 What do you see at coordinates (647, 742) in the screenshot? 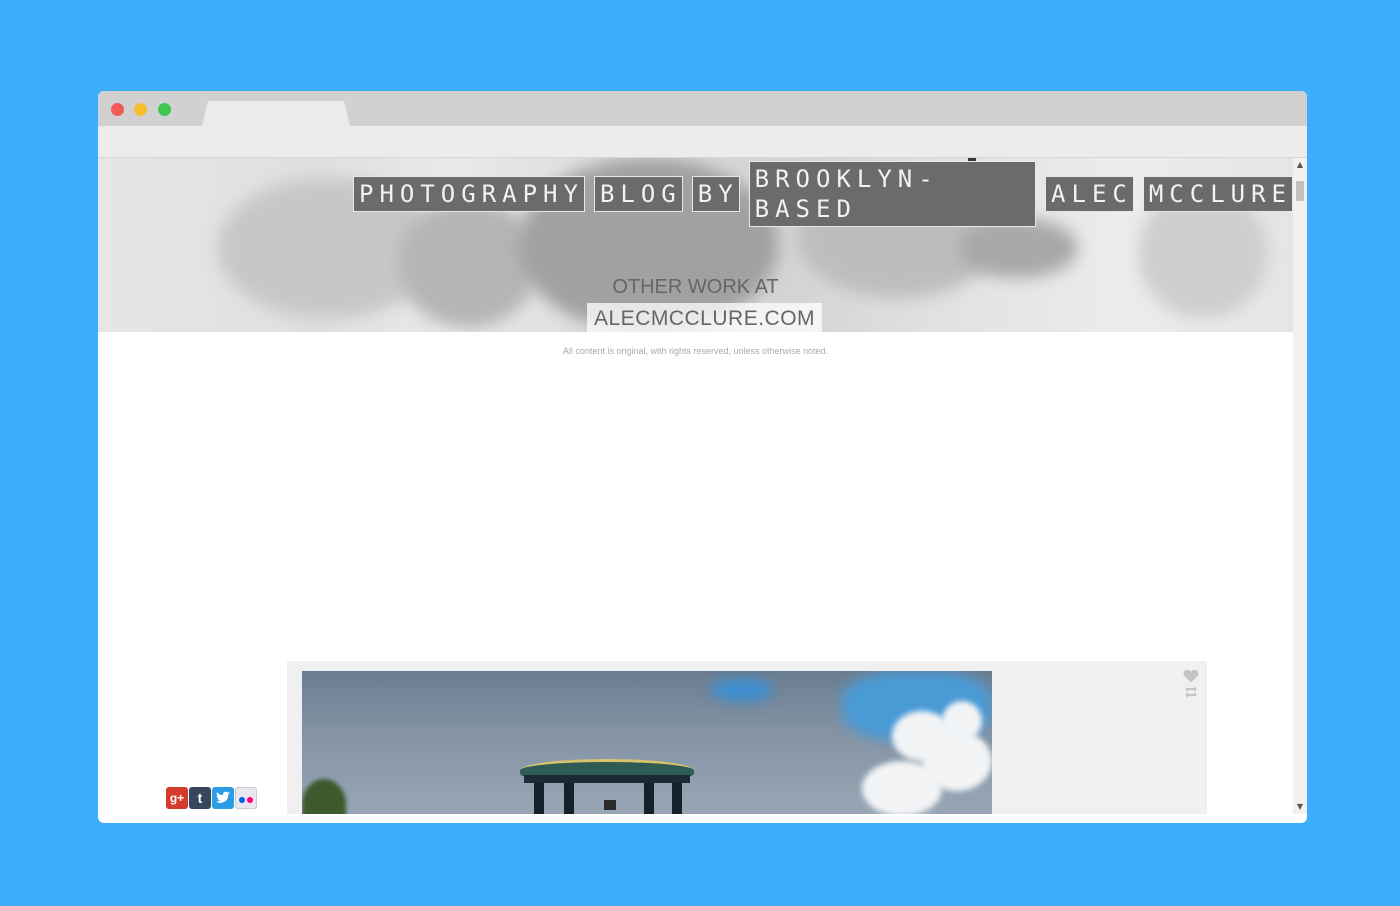
I see `post-photo` at bounding box center [647, 742].